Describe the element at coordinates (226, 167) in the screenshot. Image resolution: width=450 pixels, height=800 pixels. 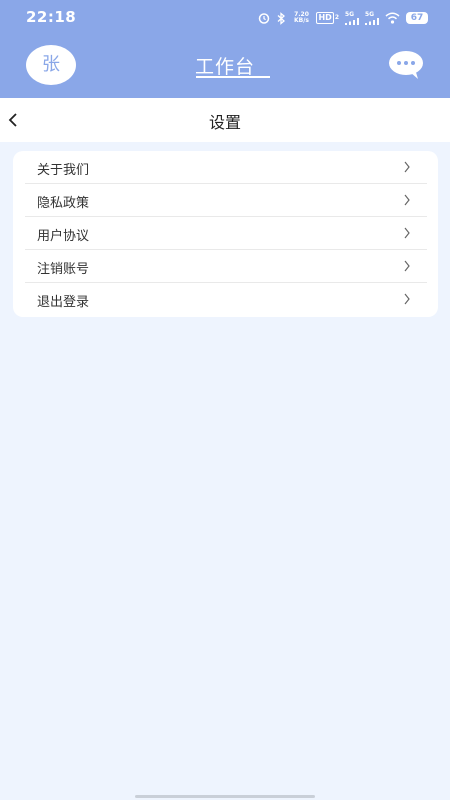
I see `settings-item-about-us: 关于我们` at that location.